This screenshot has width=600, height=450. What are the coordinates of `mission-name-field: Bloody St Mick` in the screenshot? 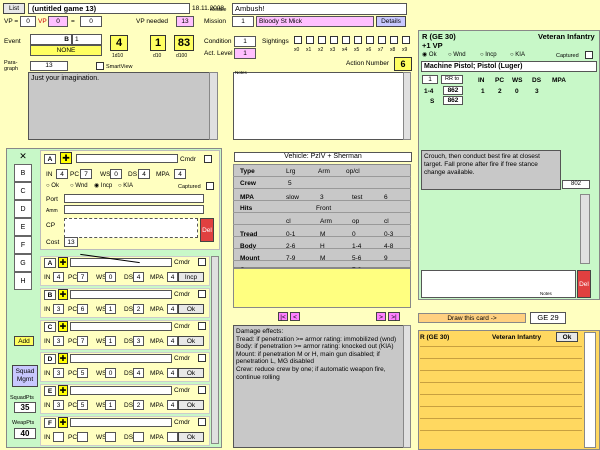 It's located at (315, 21).